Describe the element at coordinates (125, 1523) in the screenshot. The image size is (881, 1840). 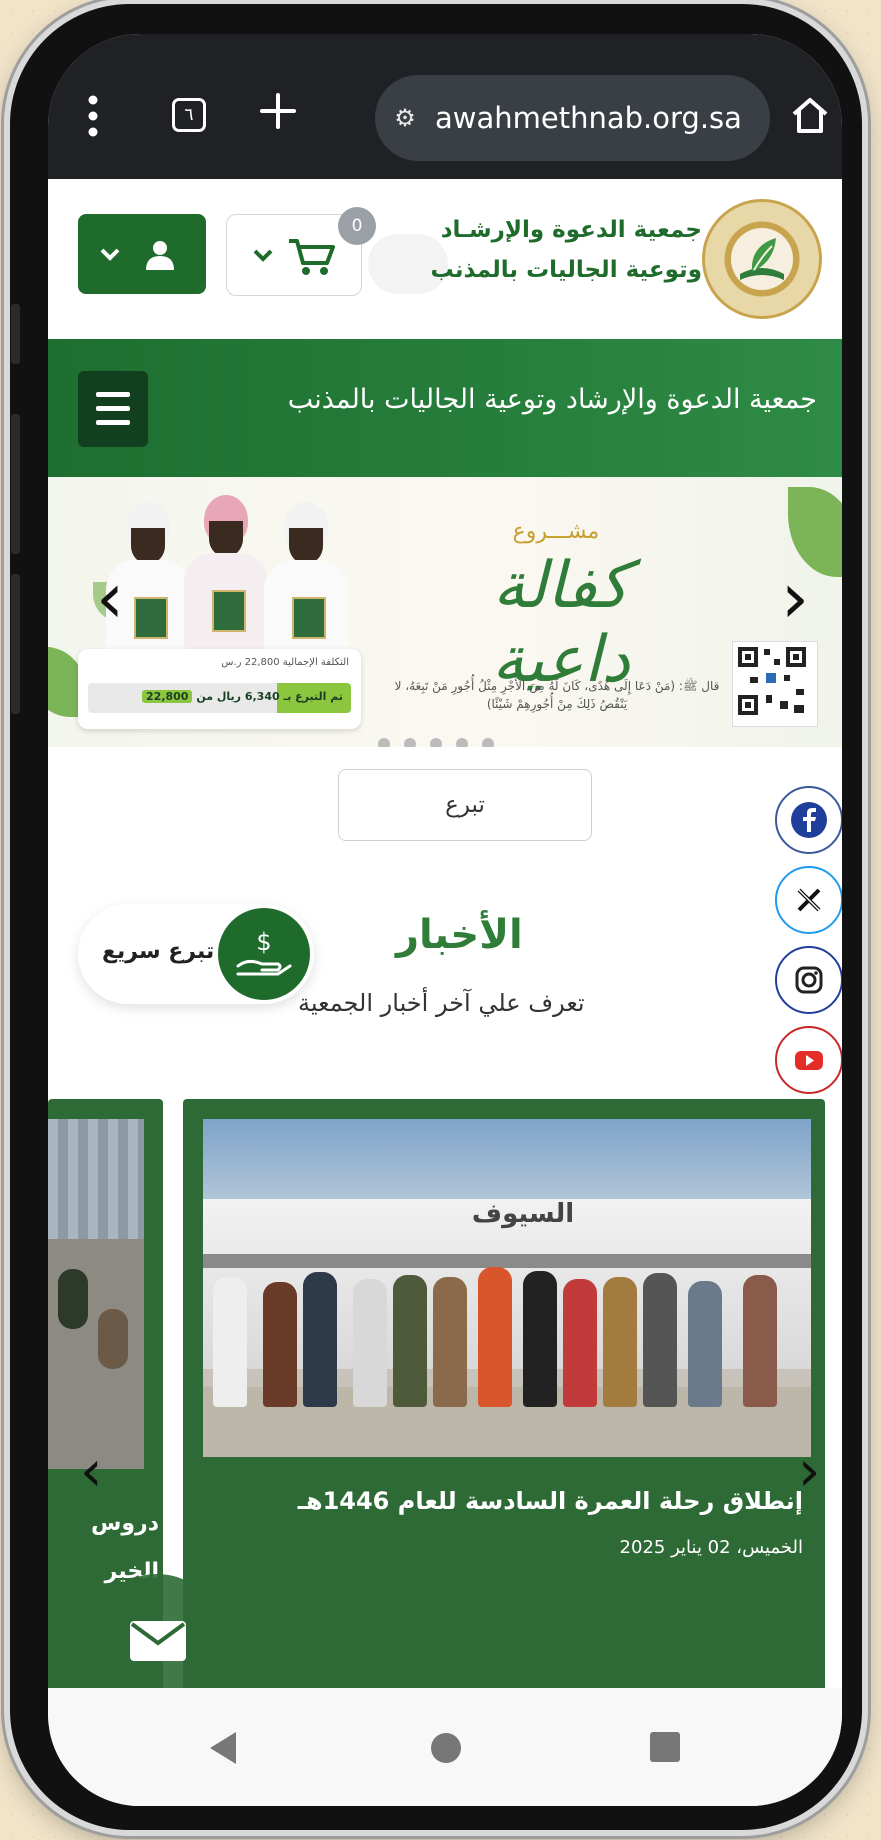
I see `news-card-title-line1: دروس` at that location.